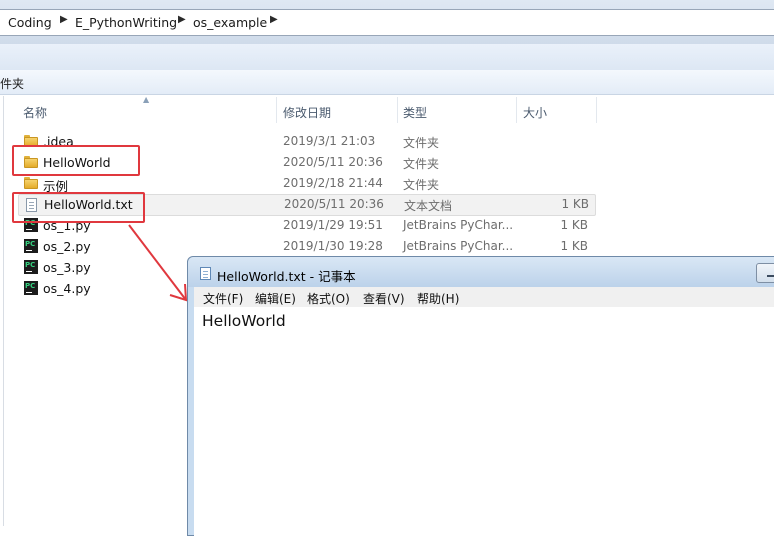 This screenshot has height=537, width=774. I want to click on column-header-type: 类型, so click(415, 112).